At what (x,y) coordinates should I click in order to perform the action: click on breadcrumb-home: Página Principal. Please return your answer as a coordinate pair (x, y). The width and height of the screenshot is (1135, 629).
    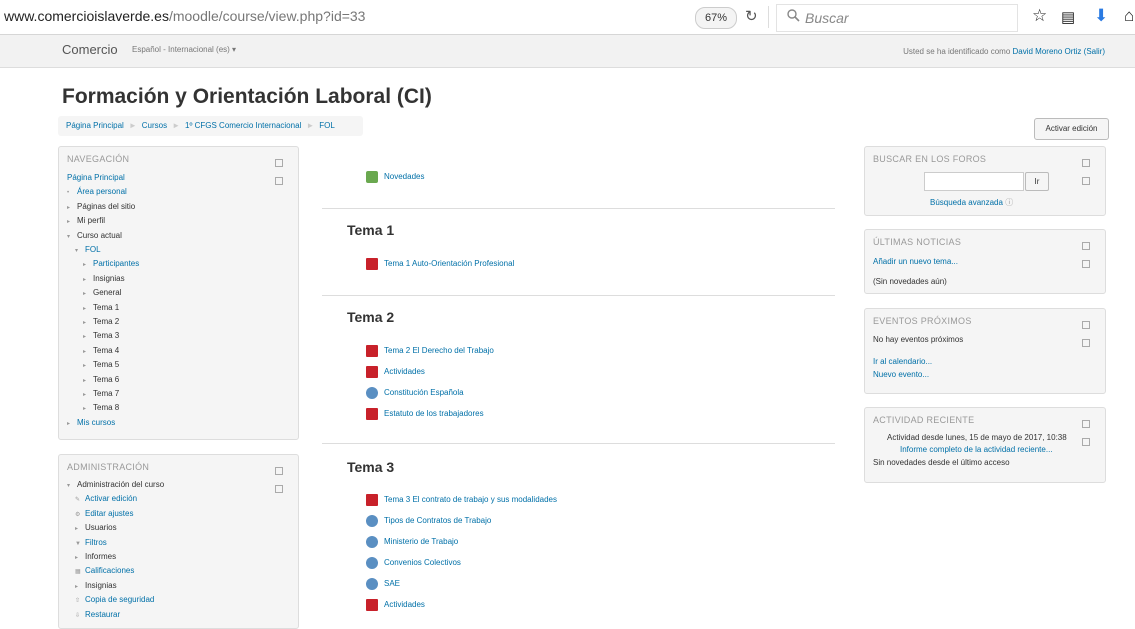
    Looking at the image, I should click on (95, 125).